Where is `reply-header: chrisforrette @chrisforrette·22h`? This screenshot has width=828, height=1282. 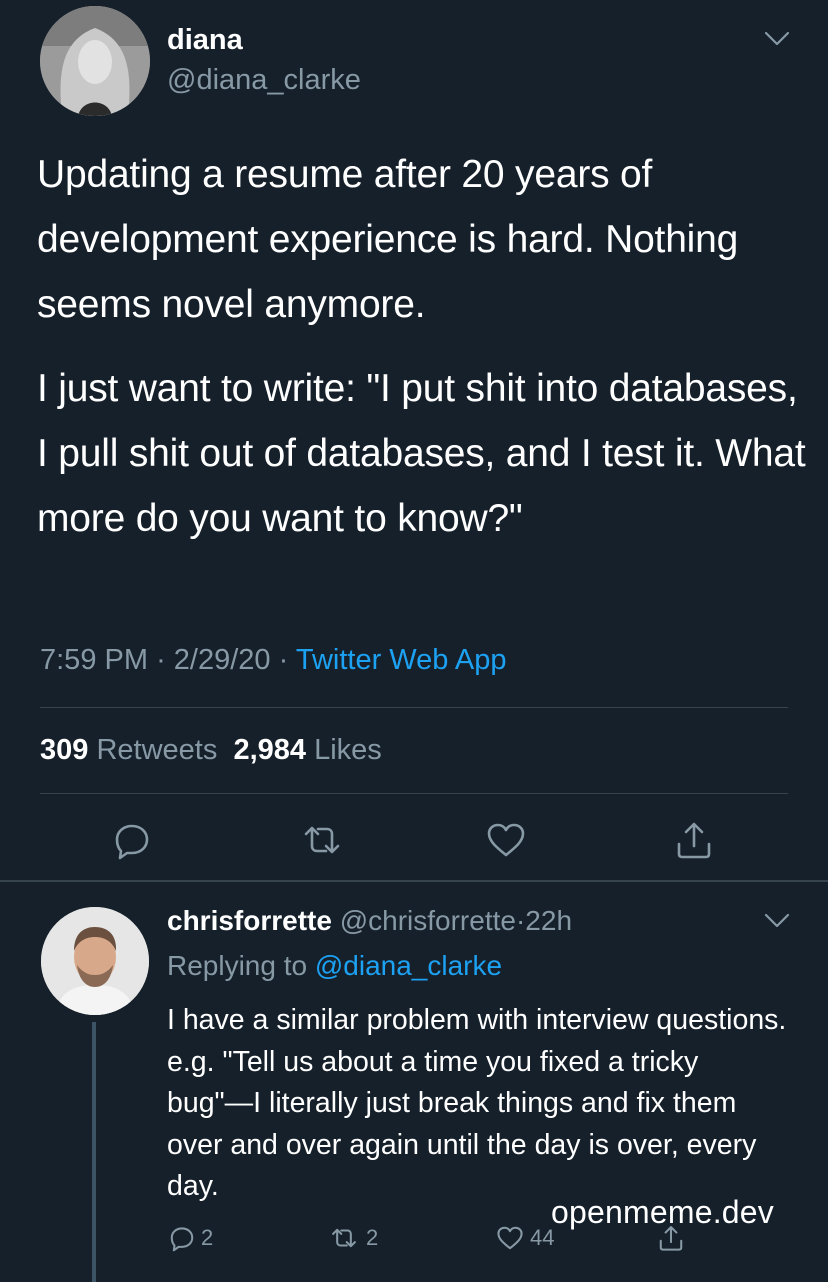 reply-header: chrisforrette @chrisforrette·22h is located at coordinates (369, 921).